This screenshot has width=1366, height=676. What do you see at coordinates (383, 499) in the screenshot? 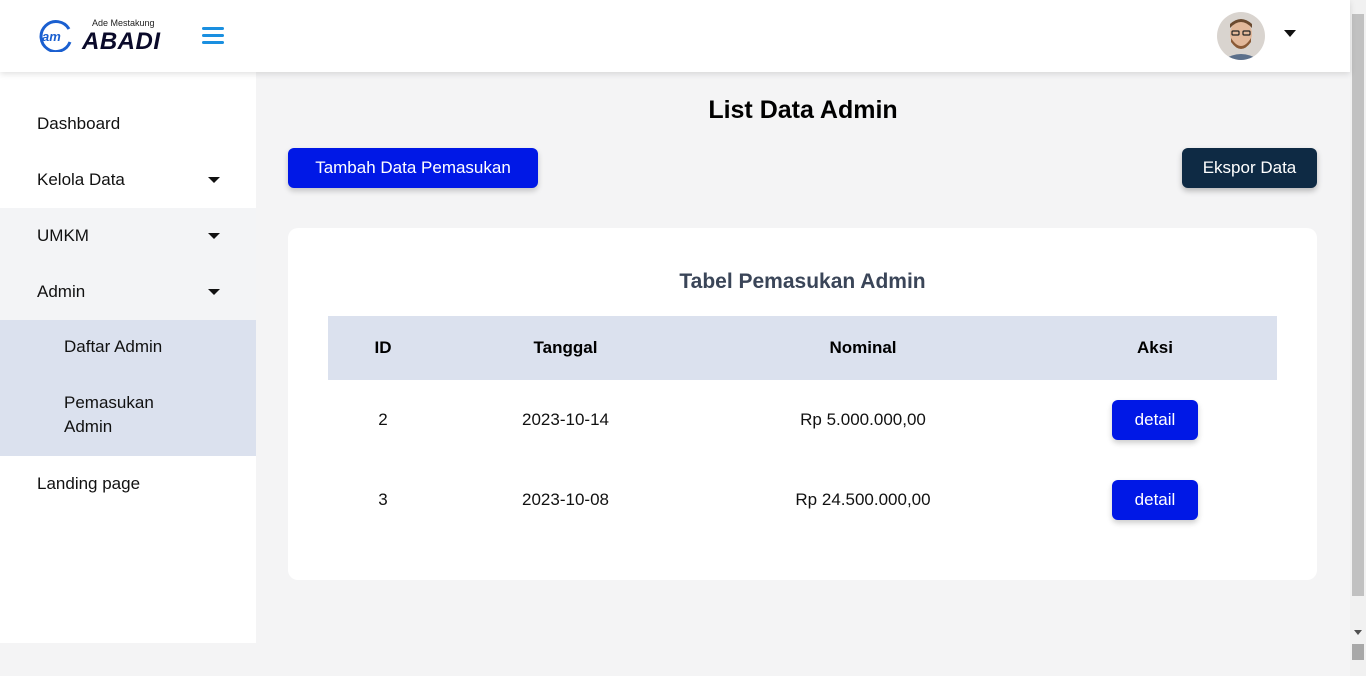
I see `cell-id: 3` at bounding box center [383, 499].